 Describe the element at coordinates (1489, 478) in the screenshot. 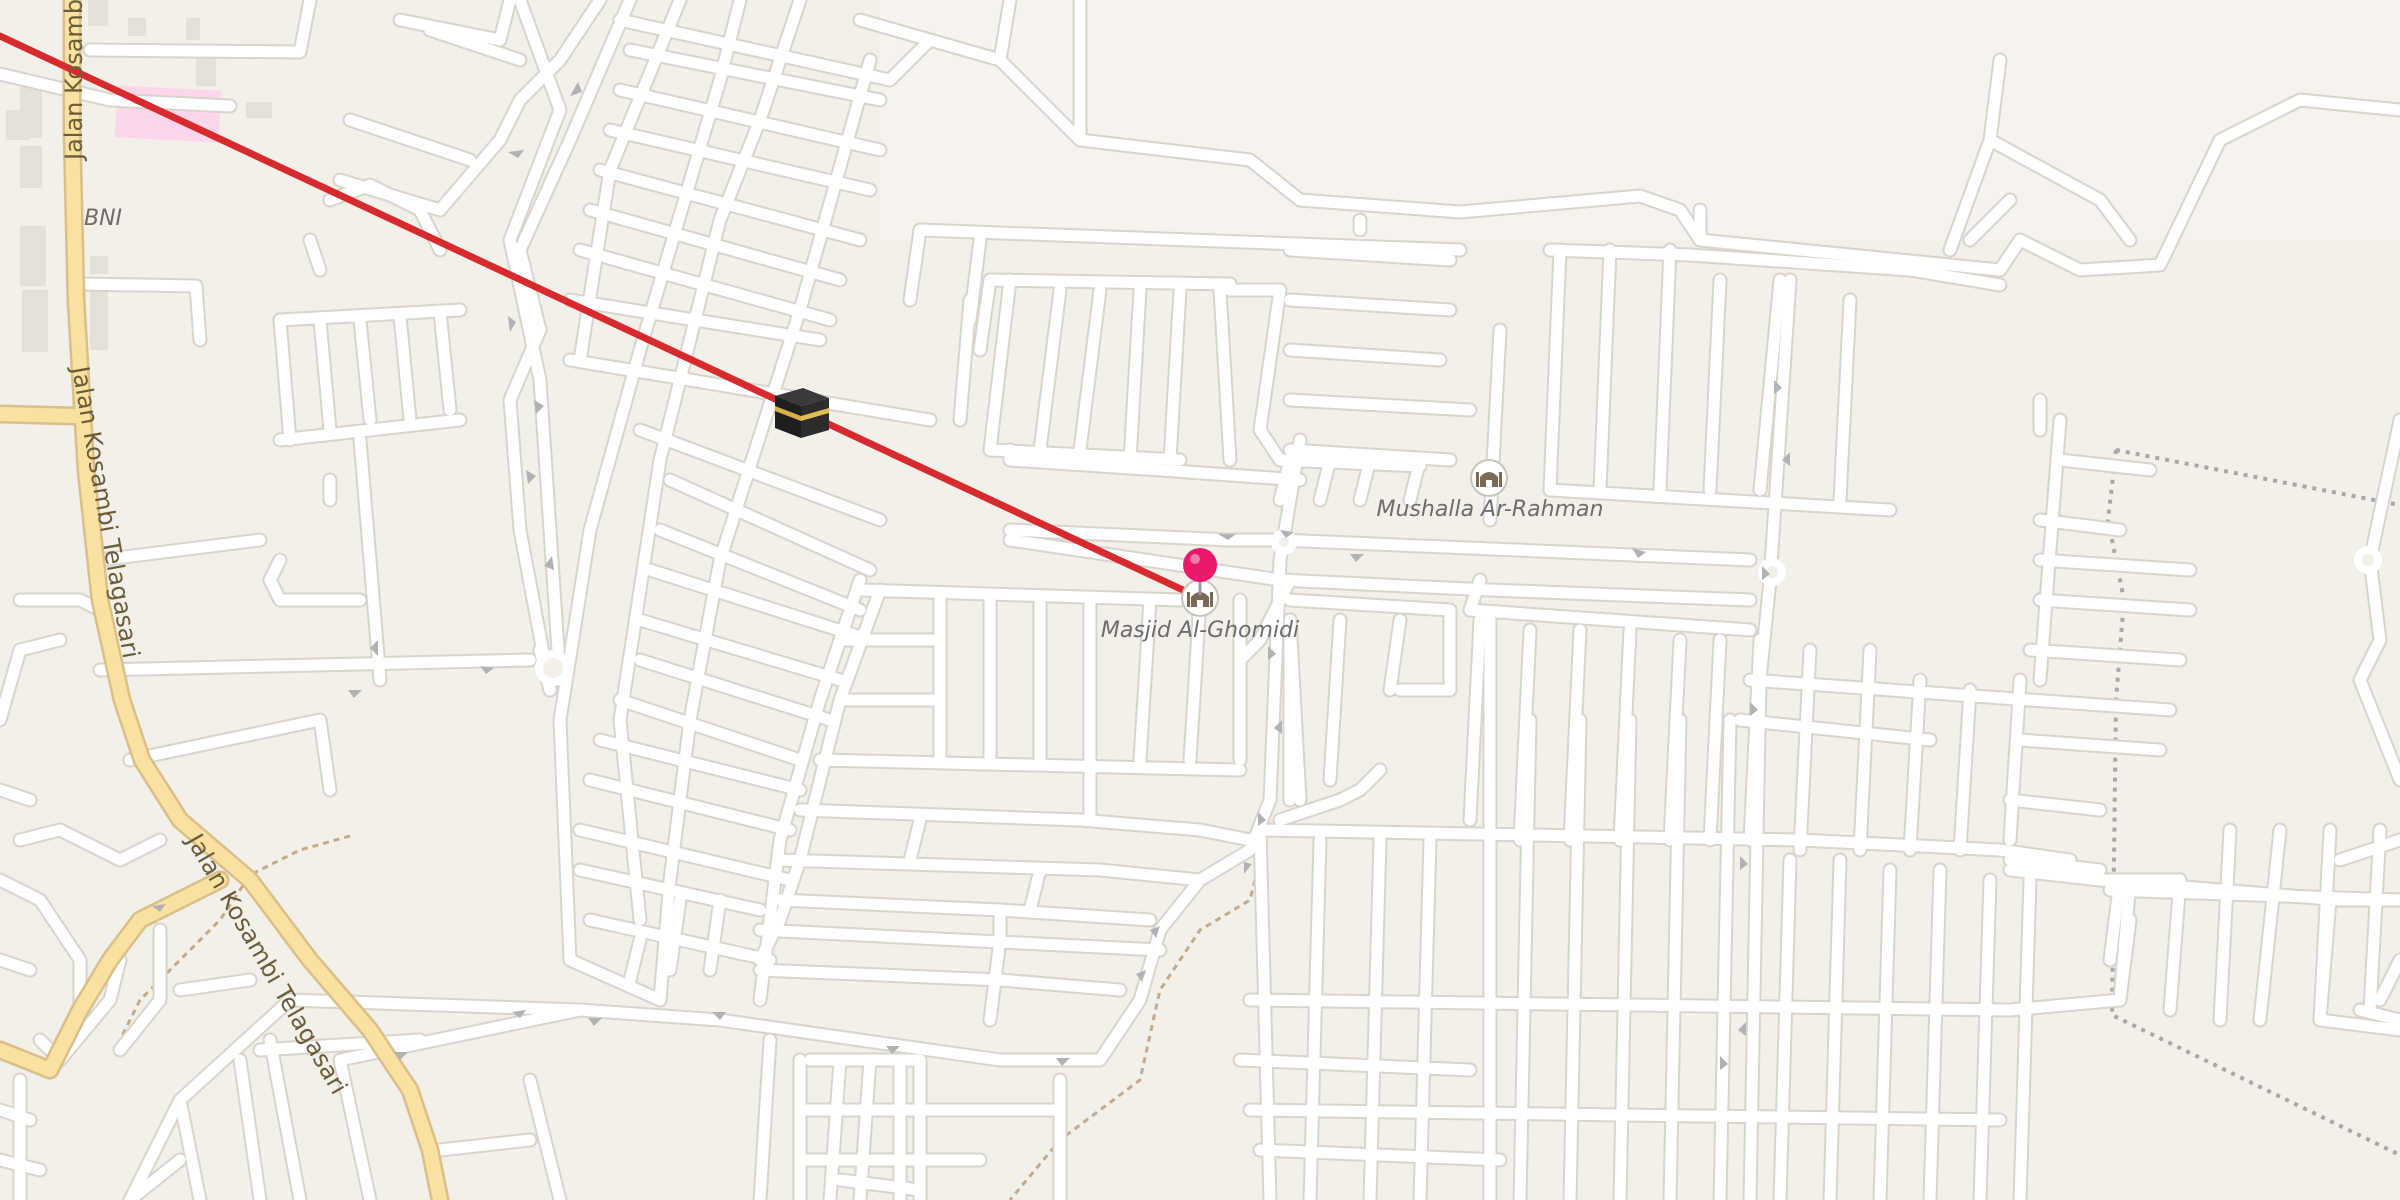

I see `mosque-icon` at that location.